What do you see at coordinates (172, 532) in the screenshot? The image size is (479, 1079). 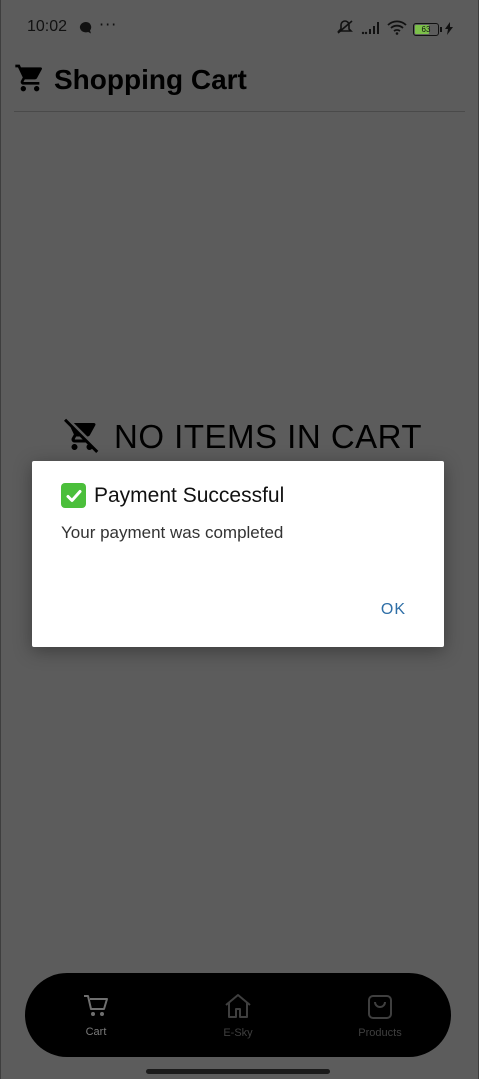 I see `dialog-message: Your payment was completed` at bounding box center [172, 532].